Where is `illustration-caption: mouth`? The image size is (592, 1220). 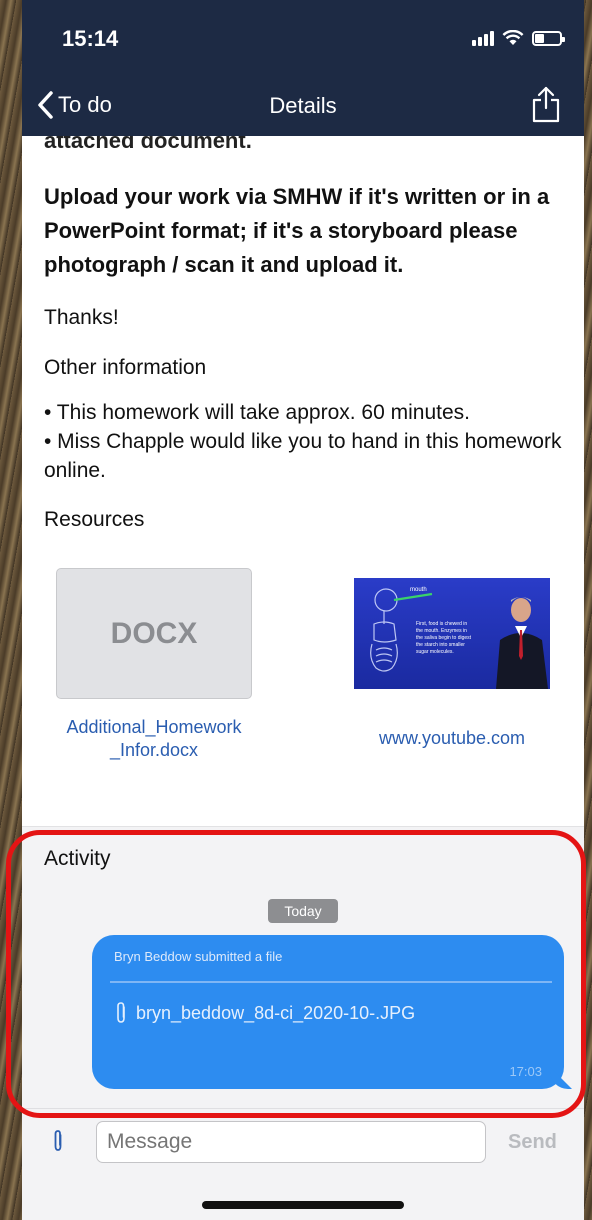 illustration-caption: mouth is located at coordinates (418, 590).